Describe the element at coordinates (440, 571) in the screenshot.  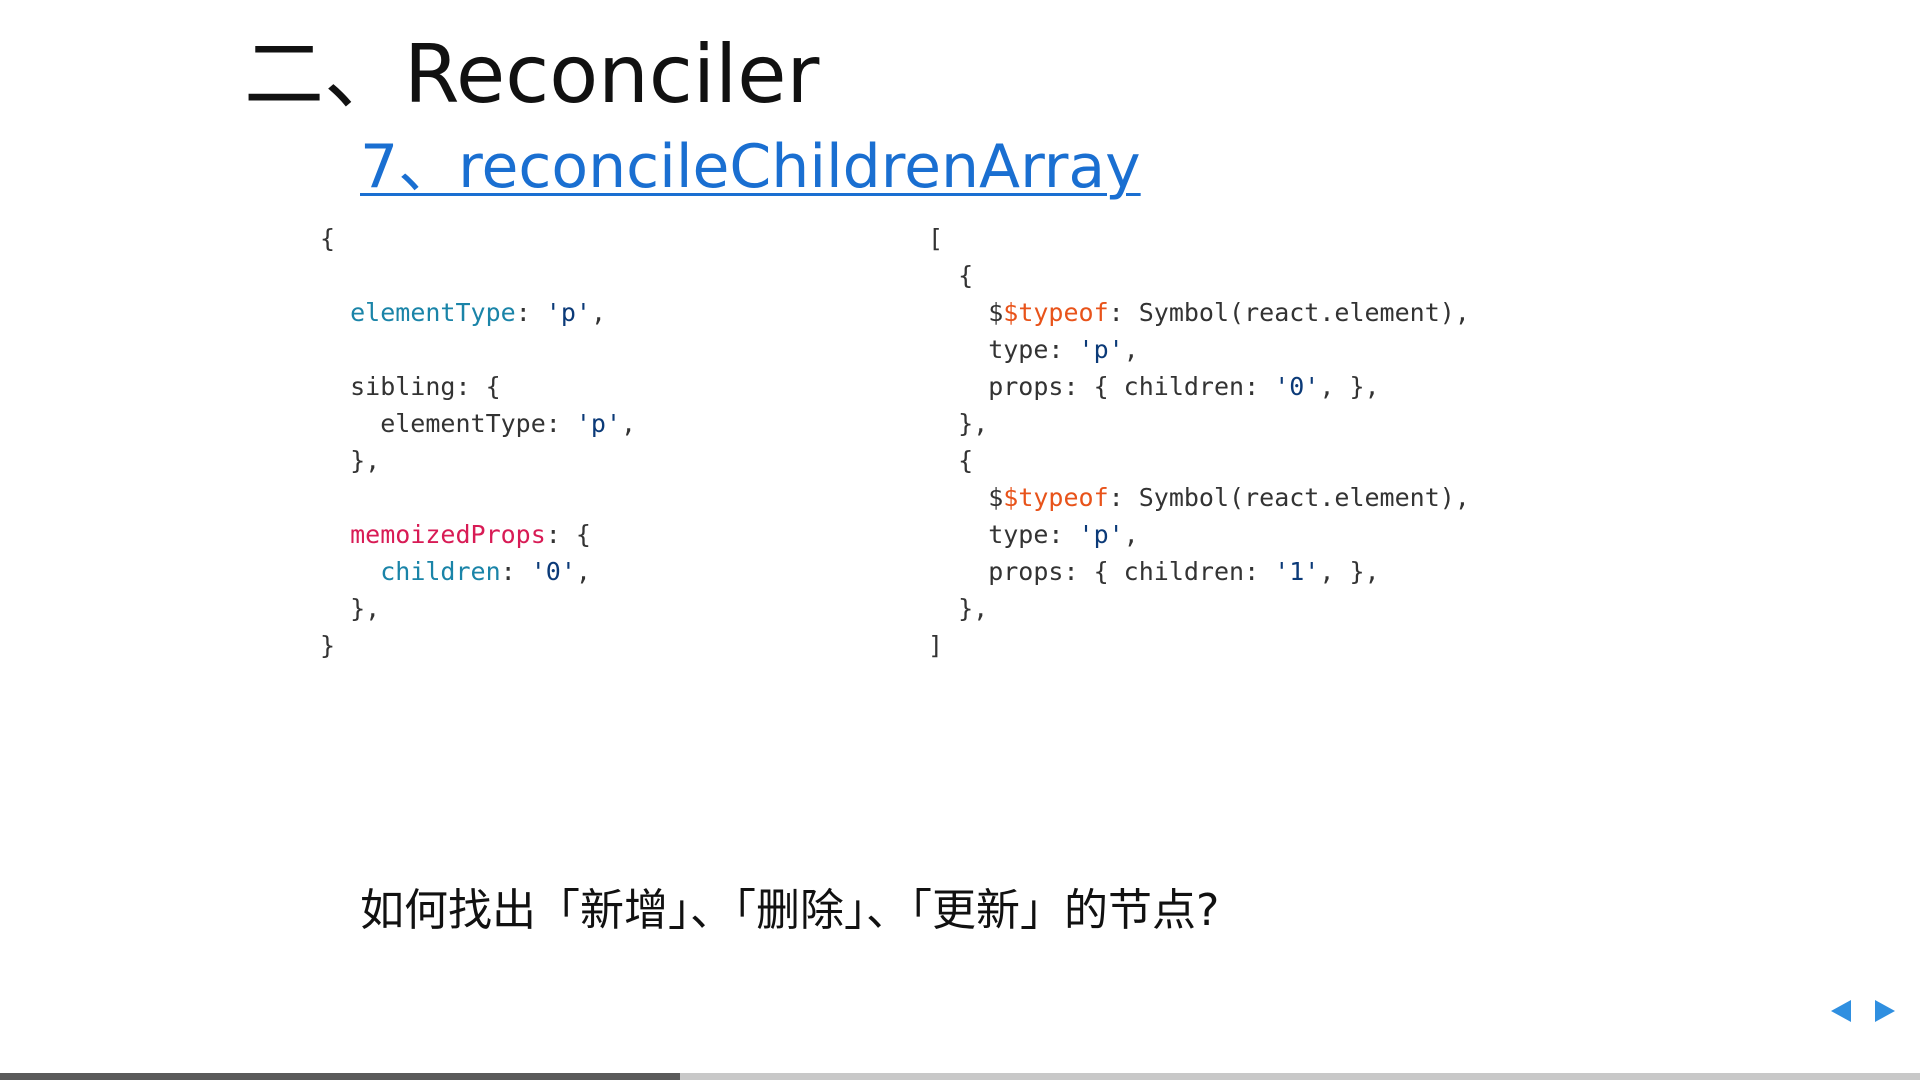
I see `code-token: children` at that location.